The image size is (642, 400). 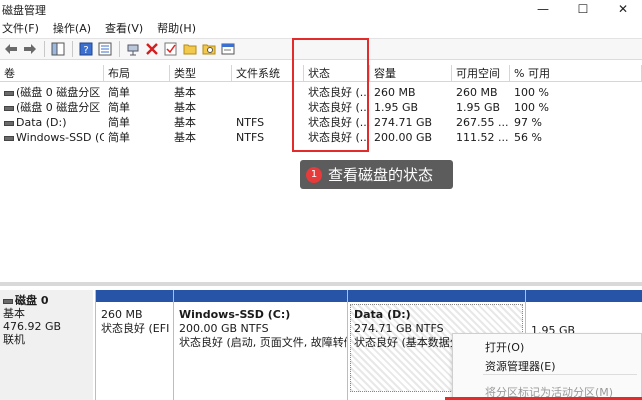 What do you see at coordinates (411, 73) in the screenshot?
I see `column-header-capacity: 容量` at bounding box center [411, 73].